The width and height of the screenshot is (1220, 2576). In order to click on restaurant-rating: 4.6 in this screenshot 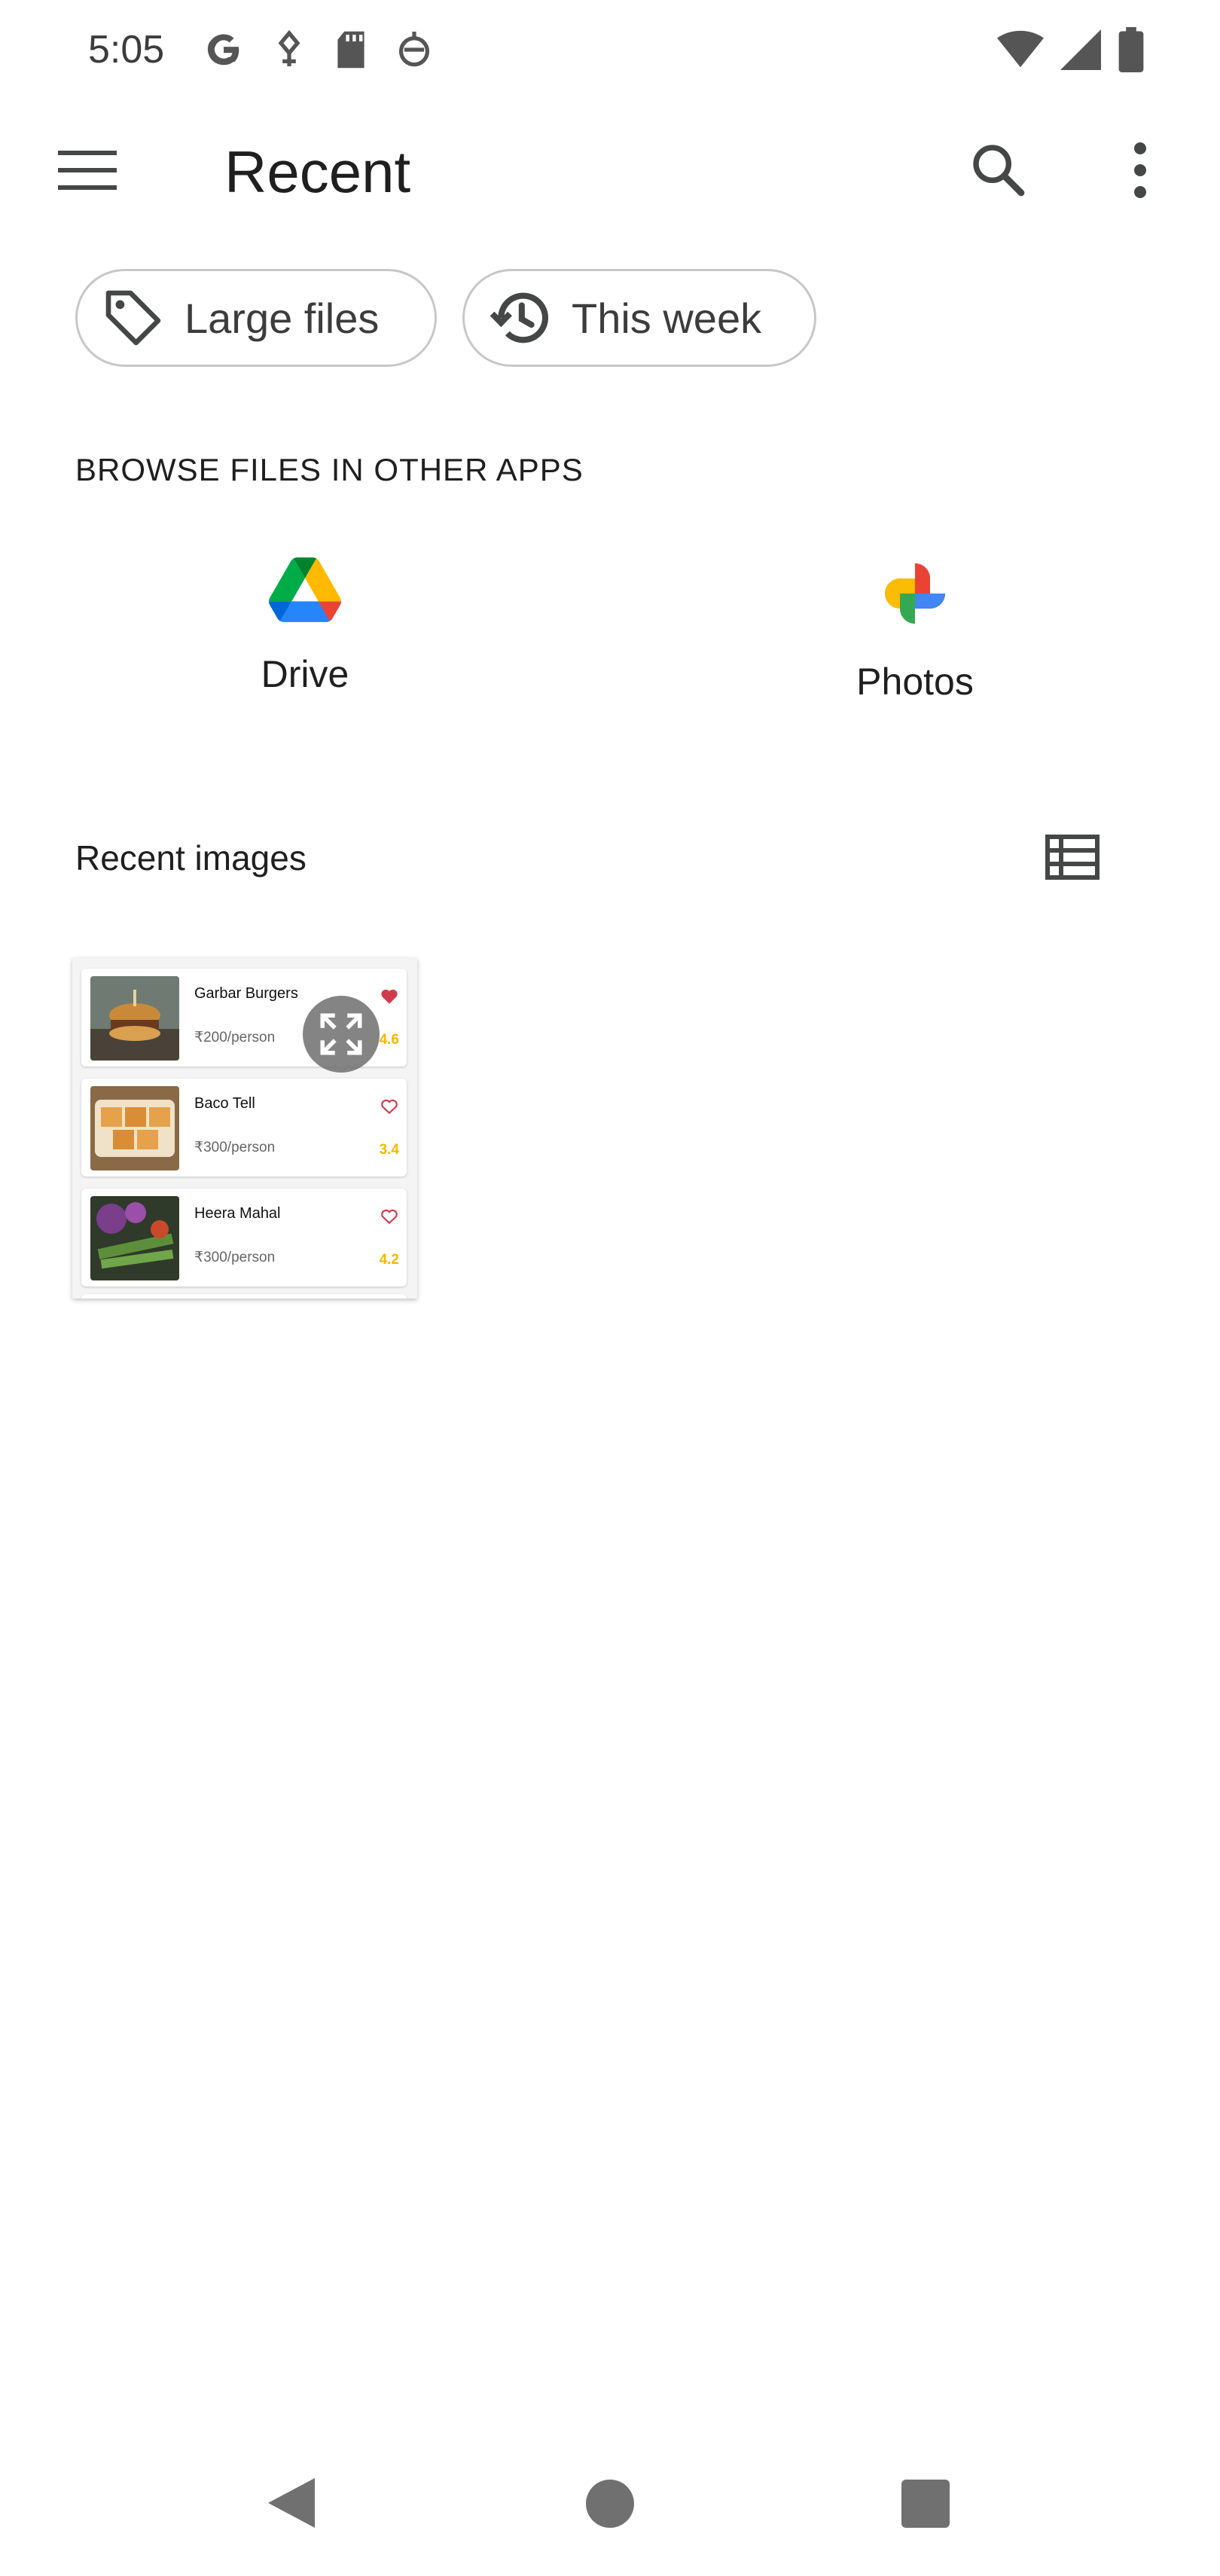, I will do `click(389, 1040)`.